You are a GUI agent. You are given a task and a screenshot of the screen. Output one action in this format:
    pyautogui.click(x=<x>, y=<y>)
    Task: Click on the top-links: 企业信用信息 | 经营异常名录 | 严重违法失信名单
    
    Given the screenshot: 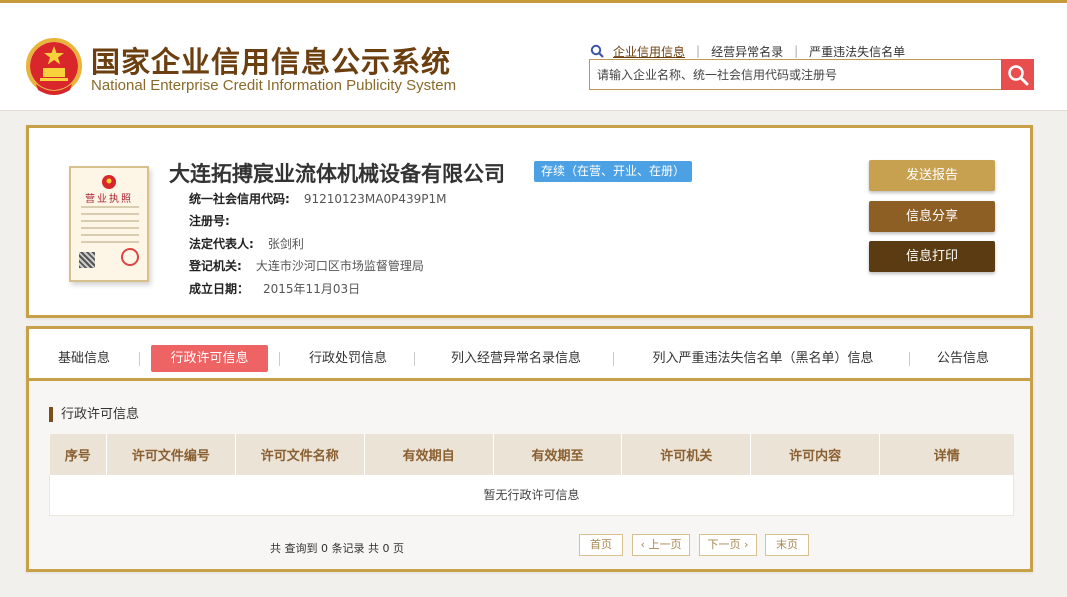 What is the action you would take?
    pyautogui.click(x=747, y=51)
    